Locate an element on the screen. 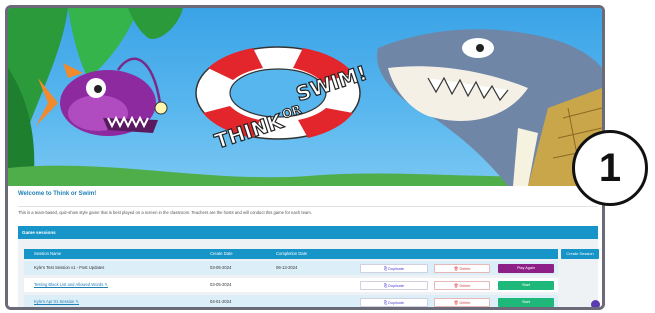 This screenshot has height=313, width=655. sessions-table-header: Session Name Create Date Completion Date is located at coordinates (291, 254).